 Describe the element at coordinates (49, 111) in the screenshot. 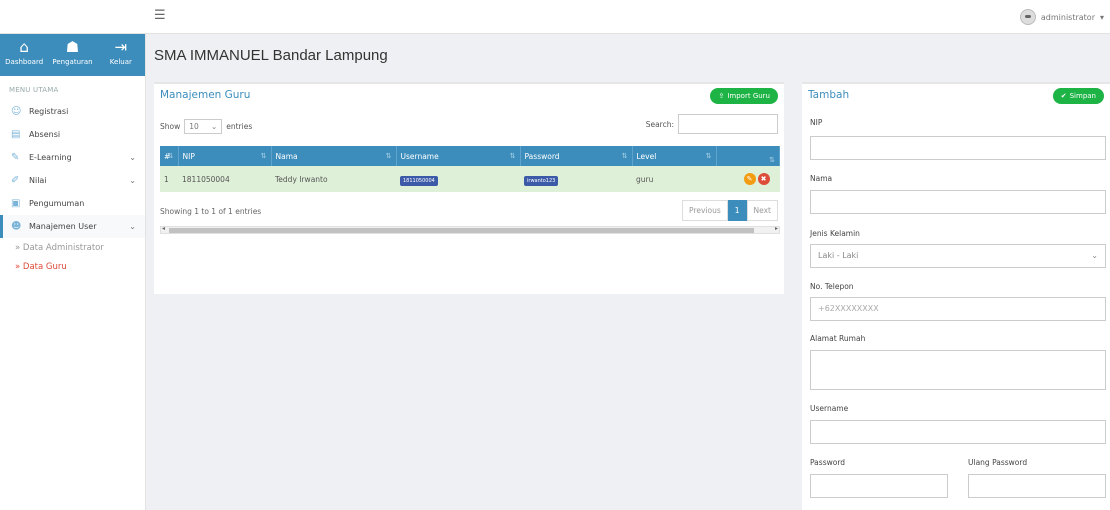

I see `sidebar-item-label: Registrasi` at that location.